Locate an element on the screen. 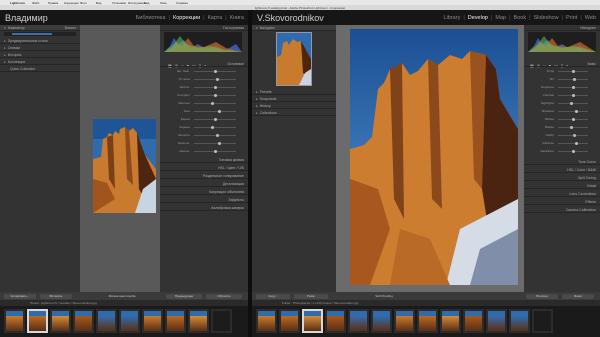 The height and width of the screenshot is (337, 600). left-panel-section: ▸ History is located at coordinates (294, 106).